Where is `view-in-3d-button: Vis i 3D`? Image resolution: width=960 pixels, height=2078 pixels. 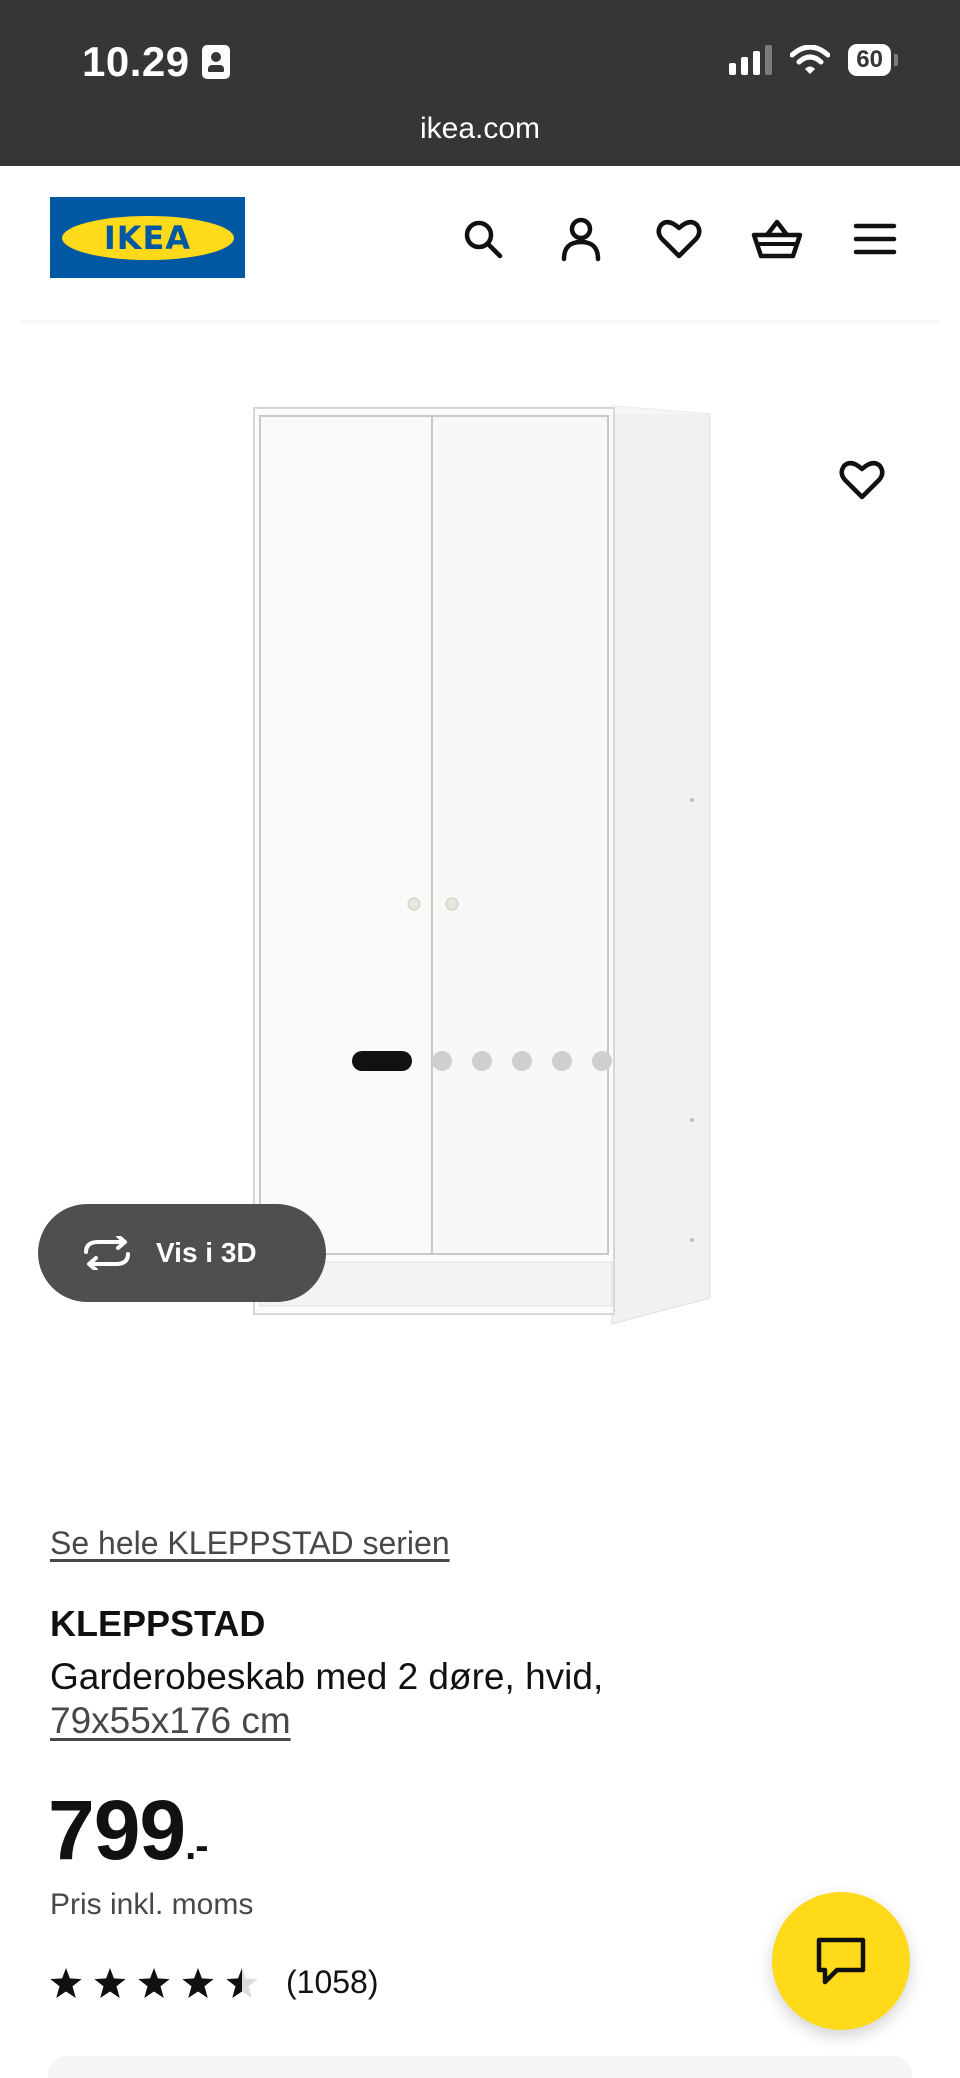
view-in-3d-button: Vis i 3D is located at coordinates (182, 1253).